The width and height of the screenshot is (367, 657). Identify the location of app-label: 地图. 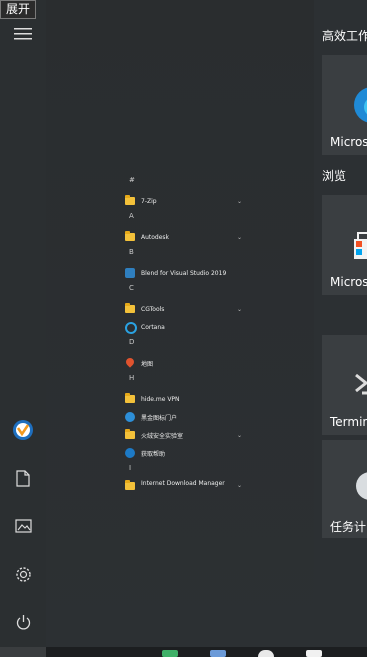
(147, 364).